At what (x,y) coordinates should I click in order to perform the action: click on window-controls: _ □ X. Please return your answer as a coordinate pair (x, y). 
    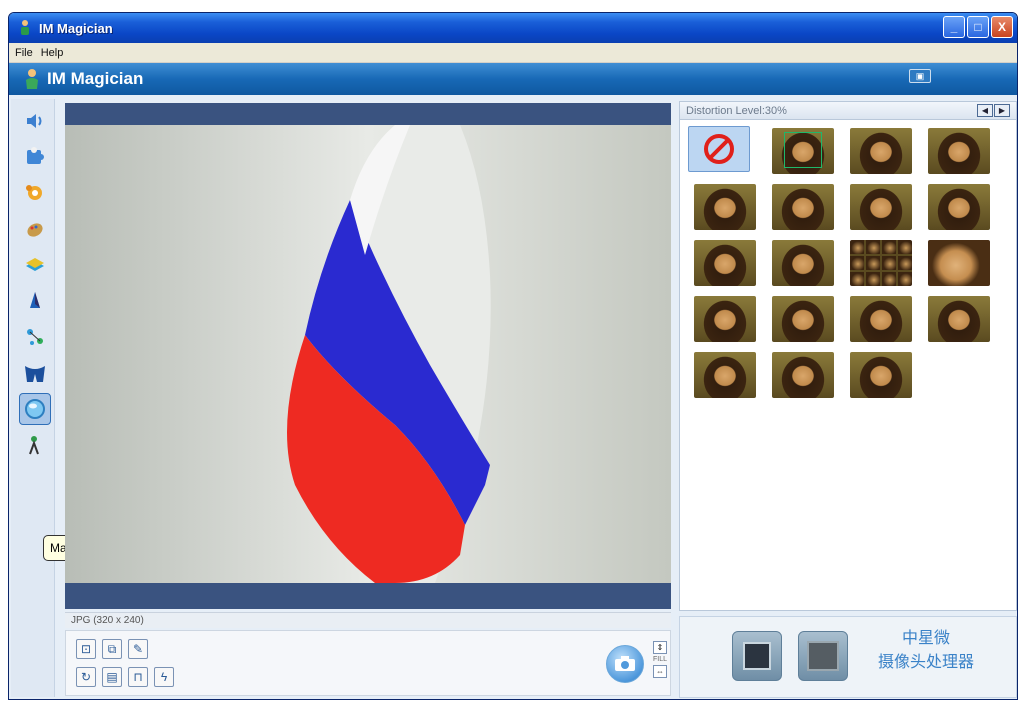
    Looking at the image, I should click on (978, 27).